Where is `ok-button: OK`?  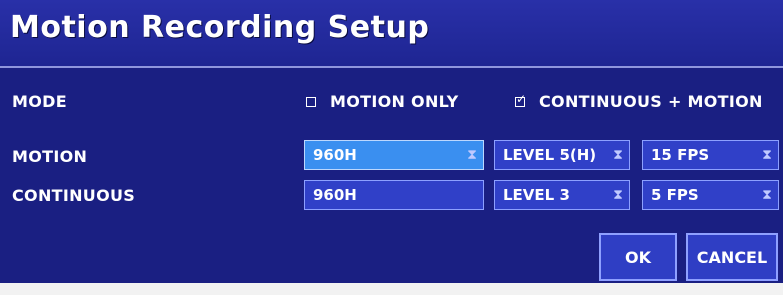 ok-button: OK is located at coordinates (638, 257).